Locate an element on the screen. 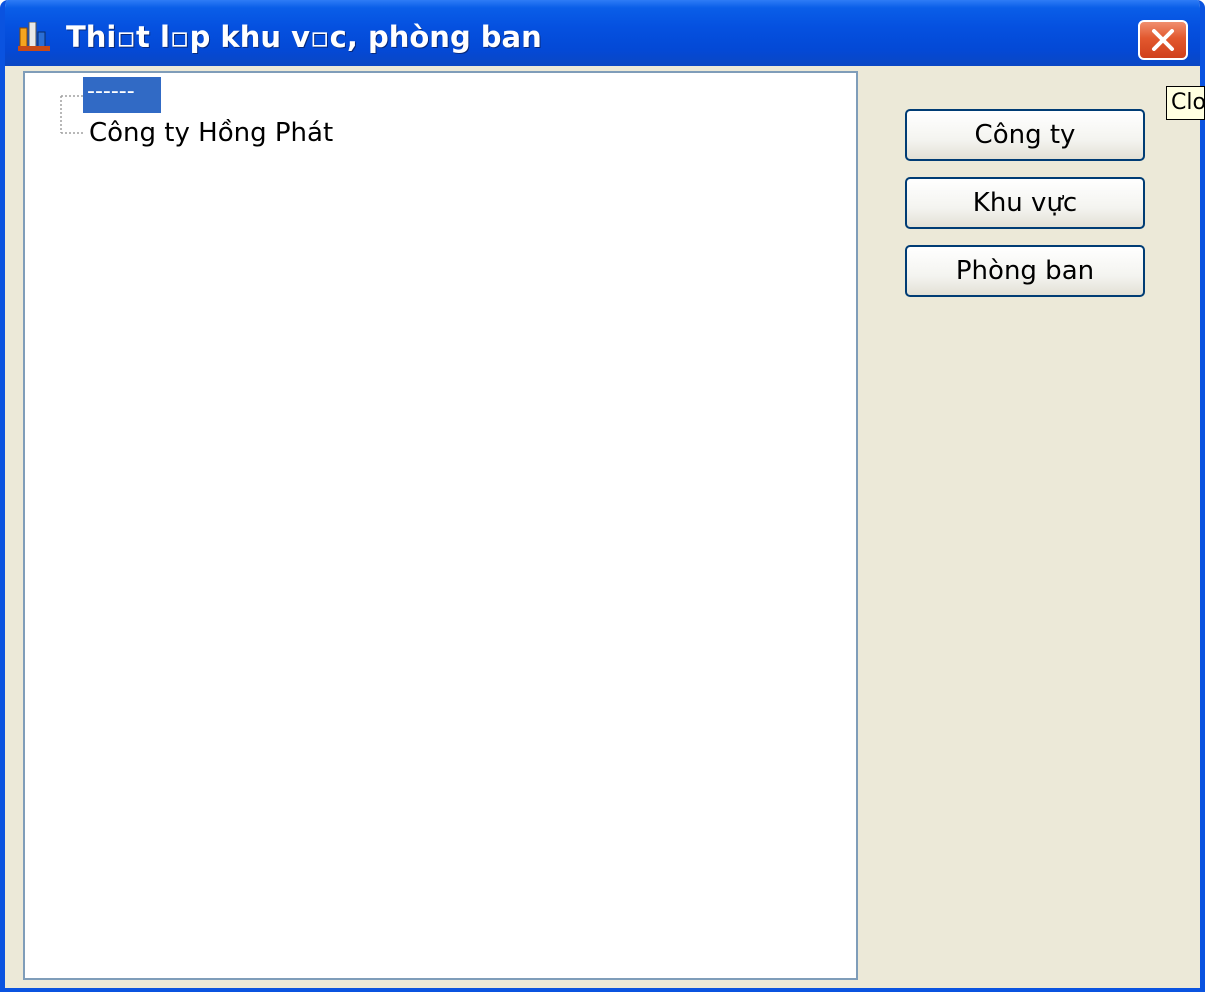  title-bar: Thi▫t l▫p khu v▫c, phòng ban is located at coordinates (602, 33).